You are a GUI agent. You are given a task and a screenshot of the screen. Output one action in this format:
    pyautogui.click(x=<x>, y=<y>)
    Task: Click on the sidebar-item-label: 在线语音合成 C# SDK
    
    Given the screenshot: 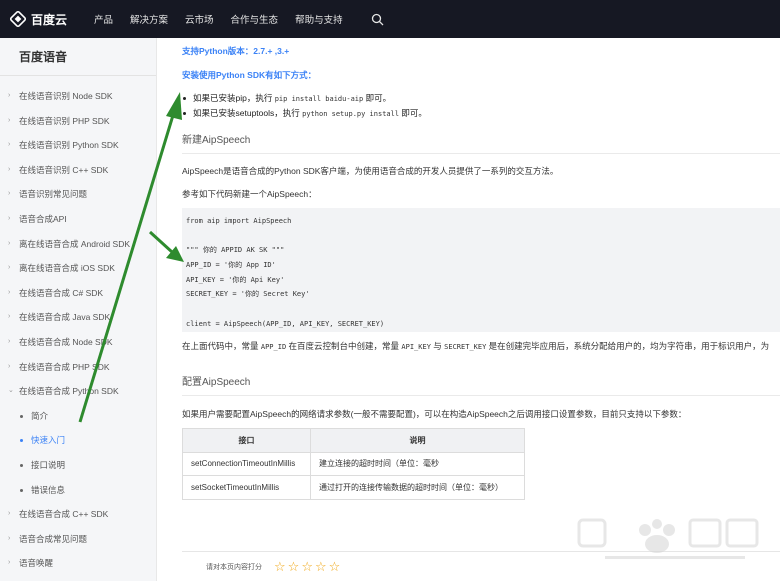 What is the action you would take?
    pyautogui.click(x=61, y=292)
    